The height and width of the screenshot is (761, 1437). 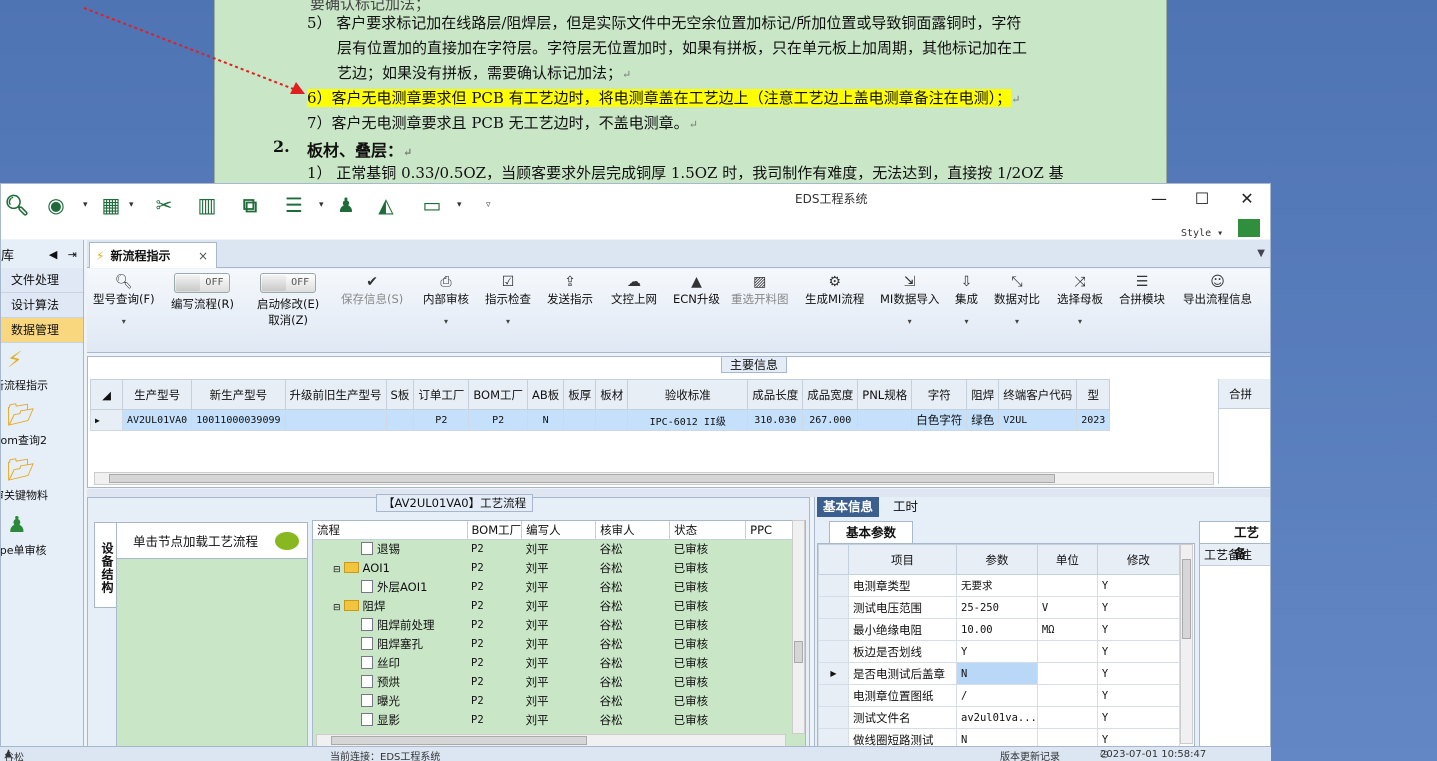 What do you see at coordinates (612, 394) in the screenshot?
I see `column-header: 板材` at bounding box center [612, 394].